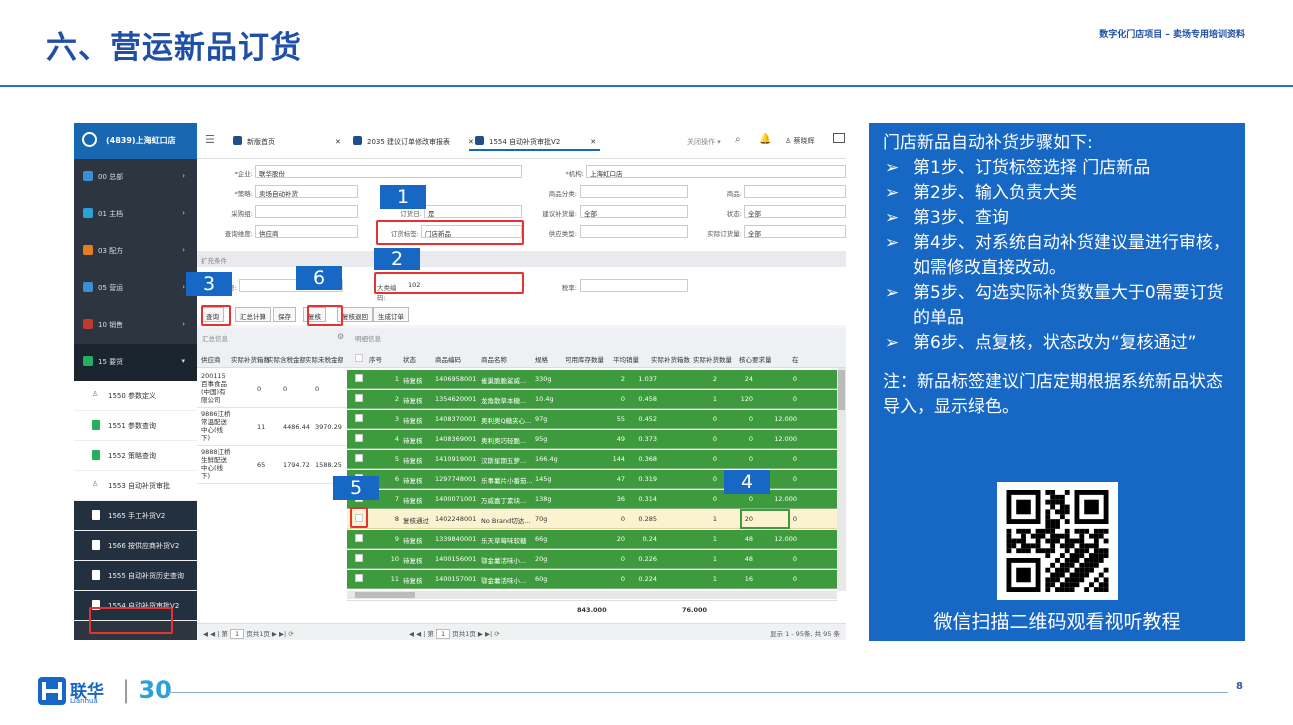 Image resolution: width=1293 pixels, height=725 pixels. Describe the element at coordinates (306, 211) in the screenshot. I see `buyer-input` at that location.